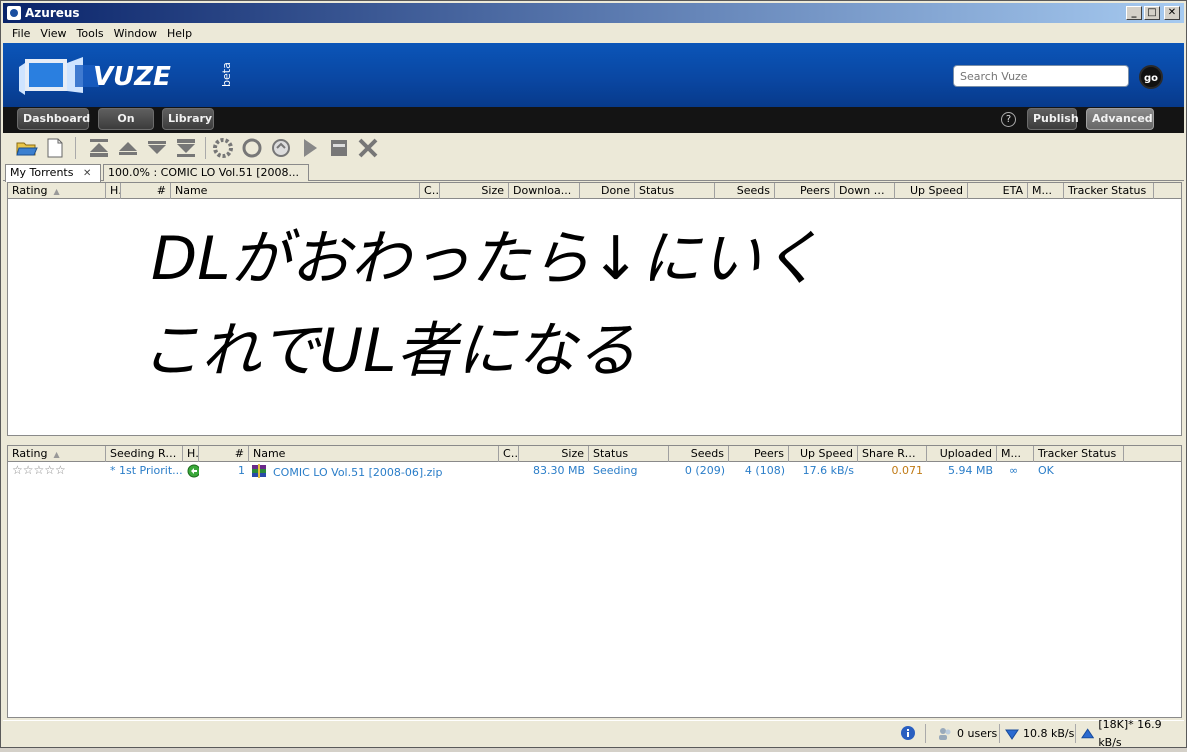 The width and height of the screenshot is (1187, 752). I want to click on help-icon: ?, so click(1008, 119).